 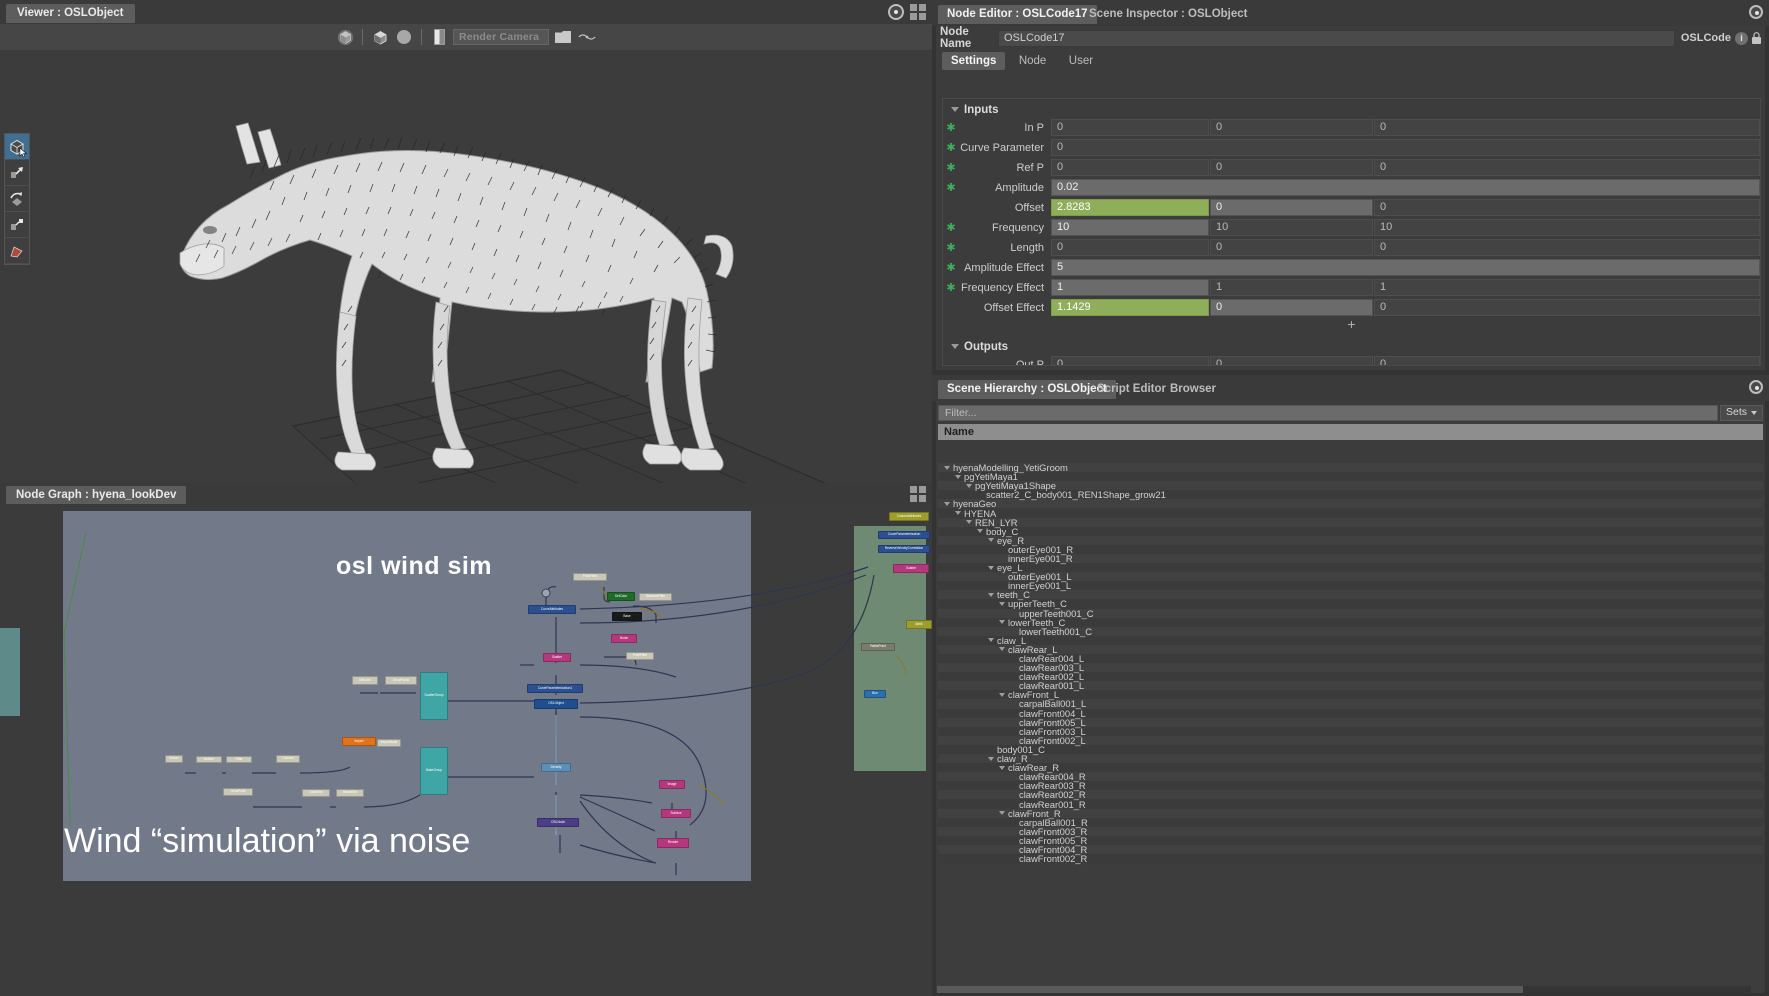 What do you see at coordinates (288, 759) in the screenshot?
I see `graph-node: Convert` at bounding box center [288, 759].